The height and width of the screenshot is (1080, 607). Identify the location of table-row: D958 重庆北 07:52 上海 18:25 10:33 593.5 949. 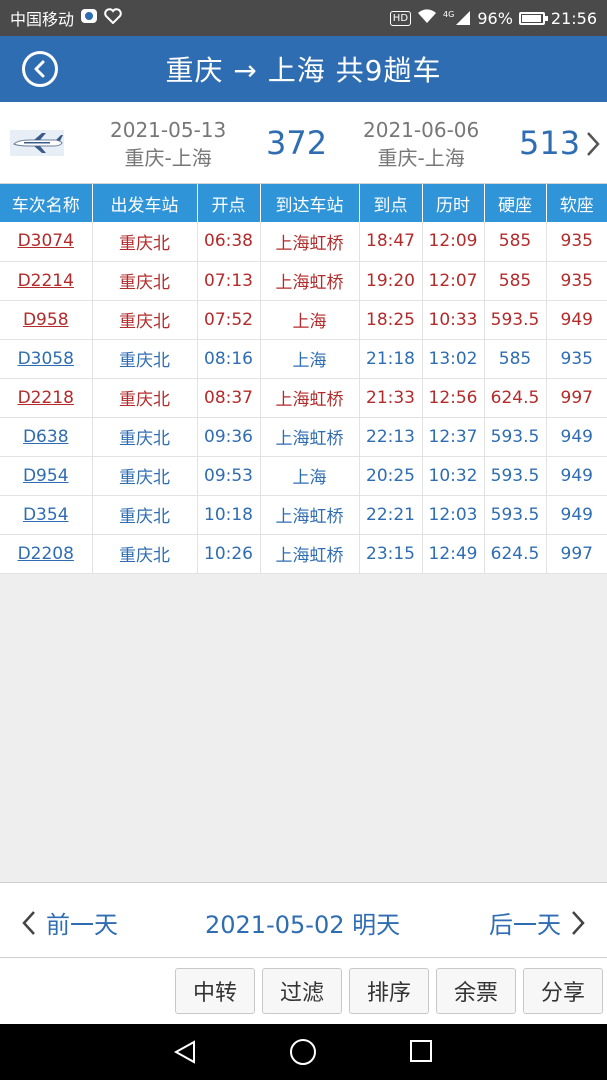
(303, 320).